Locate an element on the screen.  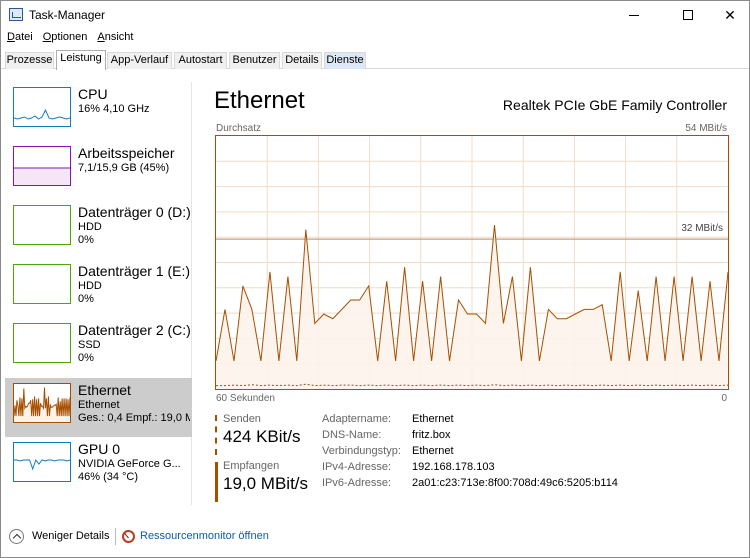
property-value: fritz.box is located at coordinates (431, 435).